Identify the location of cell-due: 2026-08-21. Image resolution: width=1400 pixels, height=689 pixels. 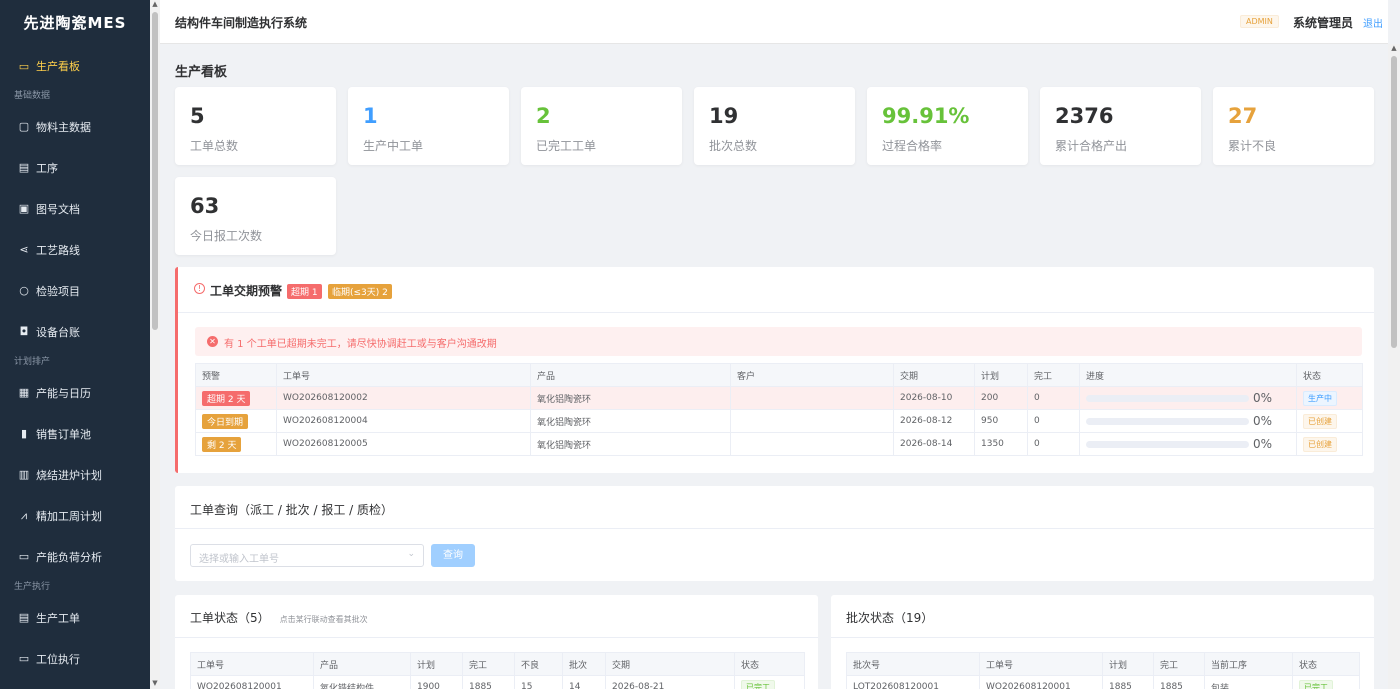
(670, 682).